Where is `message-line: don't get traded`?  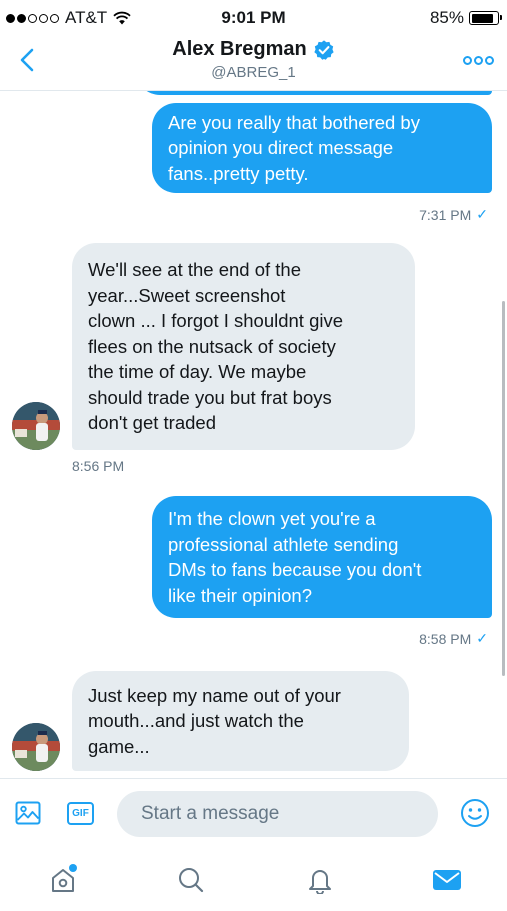
message-line: don't get traded is located at coordinates (152, 423).